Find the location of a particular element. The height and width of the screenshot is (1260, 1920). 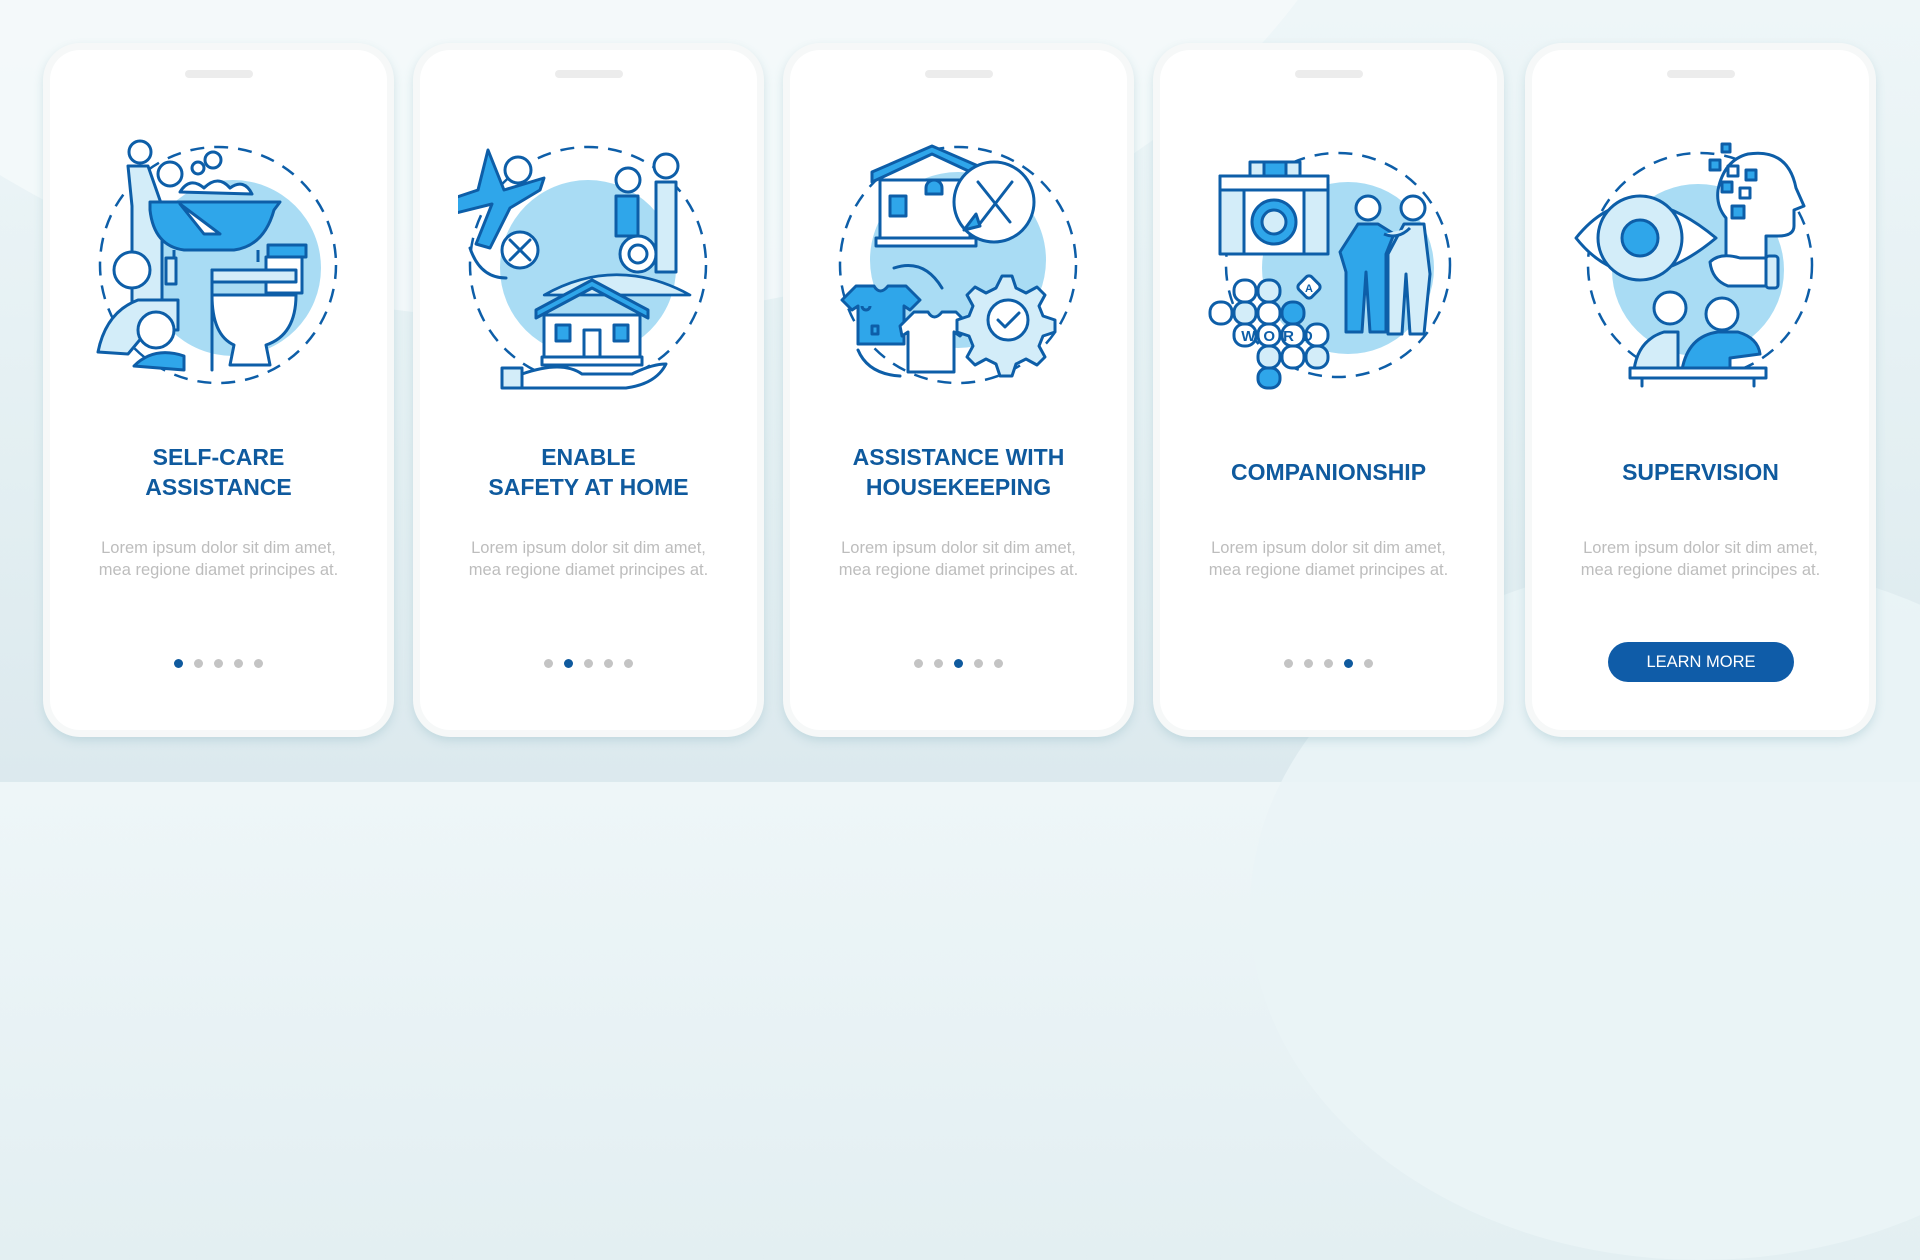

page-dot-4-active is located at coordinates (1348, 663).